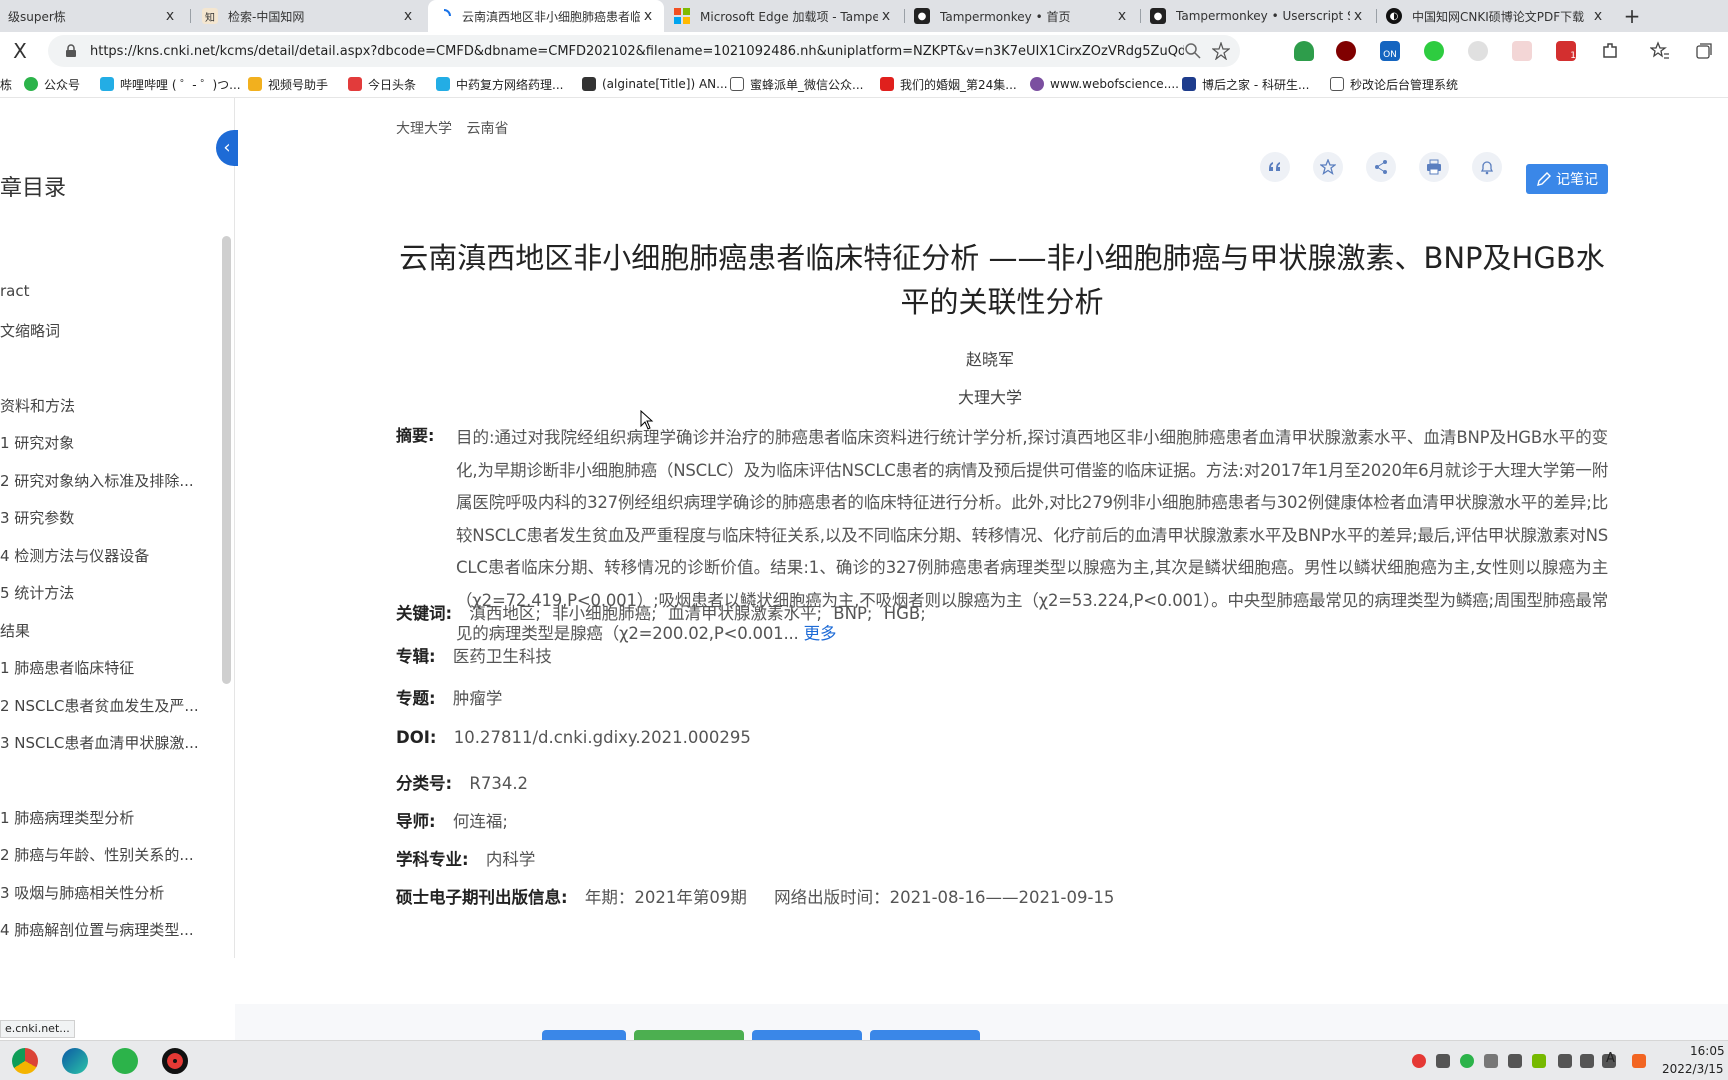 This screenshot has height=1080, width=1728. What do you see at coordinates (818, 633) in the screenshot?
I see `abstract-more-link: 更多` at bounding box center [818, 633].